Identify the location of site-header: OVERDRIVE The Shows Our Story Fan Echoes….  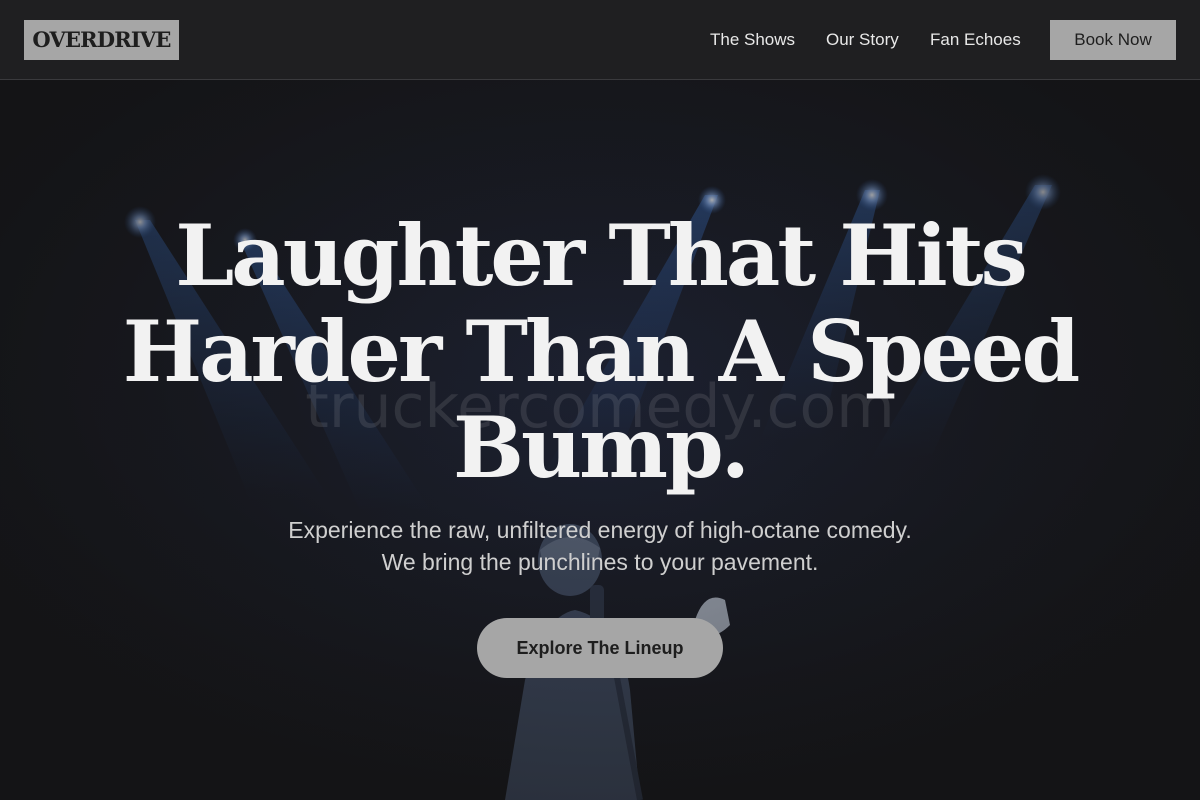
(600, 40).